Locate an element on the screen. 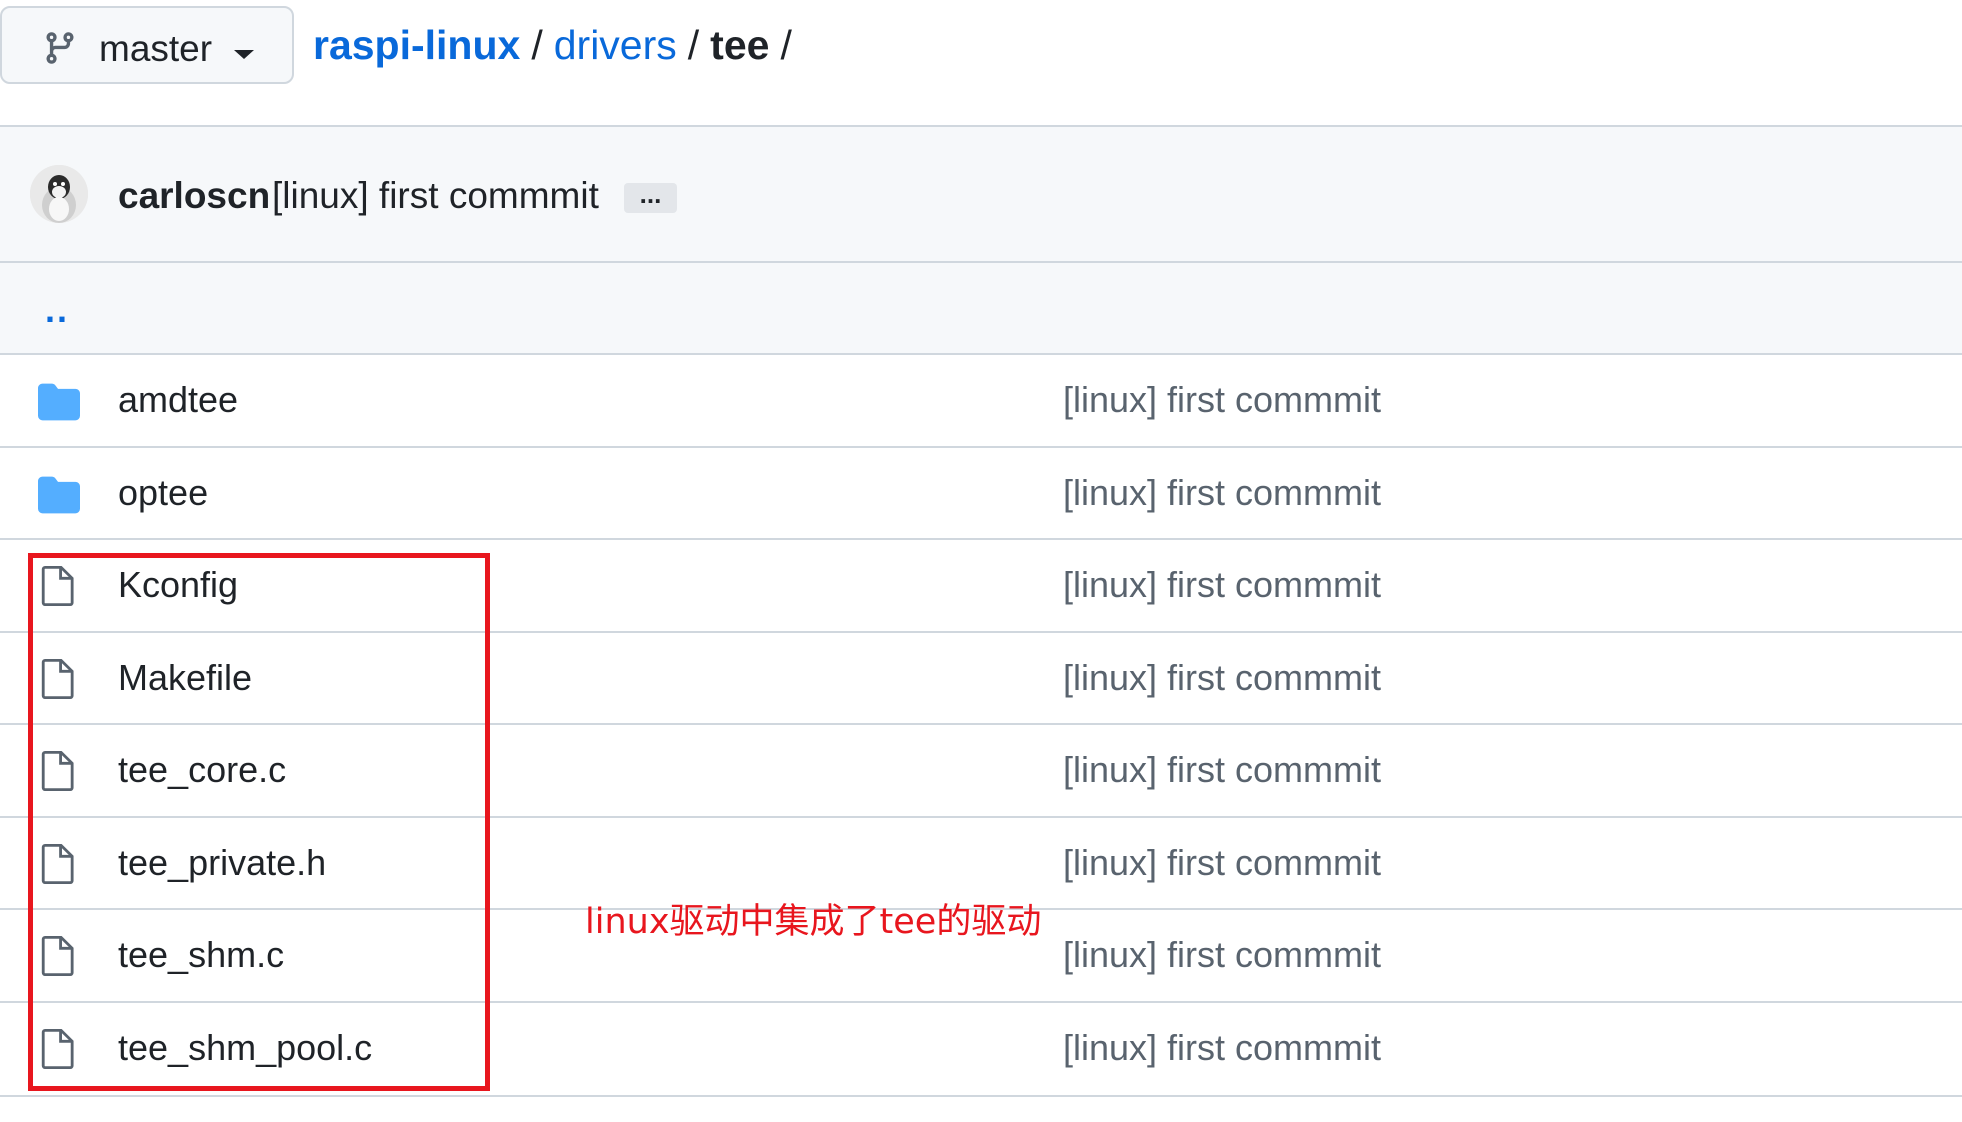  penguin-avatar-icon is located at coordinates (59, 194).